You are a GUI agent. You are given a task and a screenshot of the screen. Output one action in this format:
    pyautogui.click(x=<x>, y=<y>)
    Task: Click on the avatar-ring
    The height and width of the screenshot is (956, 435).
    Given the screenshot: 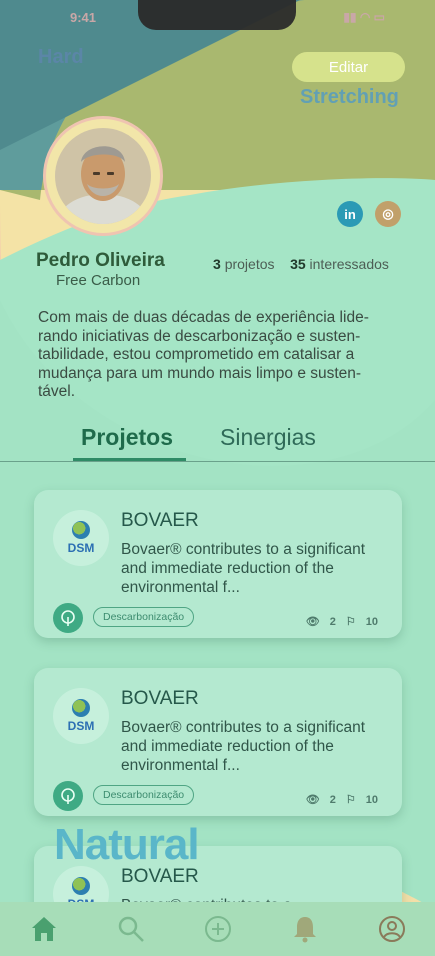 What is the action you would take?
    pyautogui.click(x=103, y=176)
    